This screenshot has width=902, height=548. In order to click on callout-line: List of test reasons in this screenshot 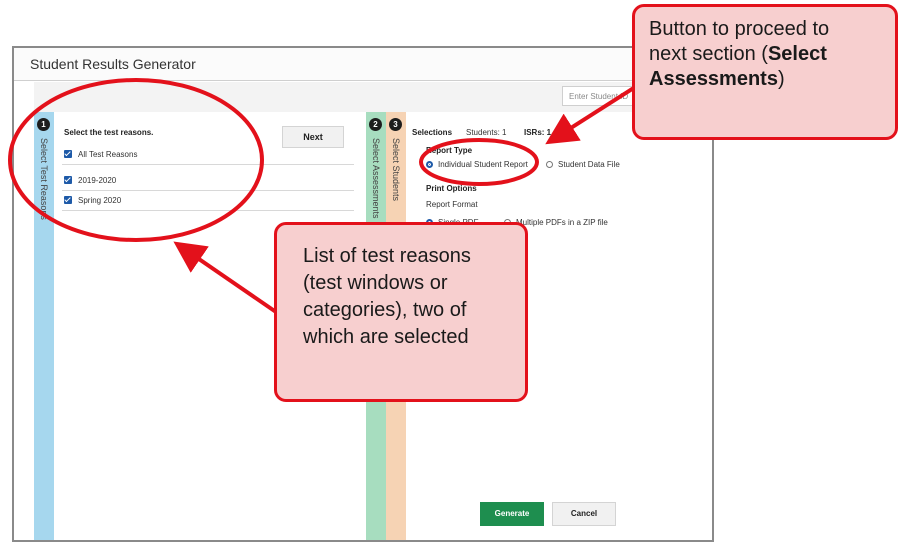, I will do `click(387, 256)`.